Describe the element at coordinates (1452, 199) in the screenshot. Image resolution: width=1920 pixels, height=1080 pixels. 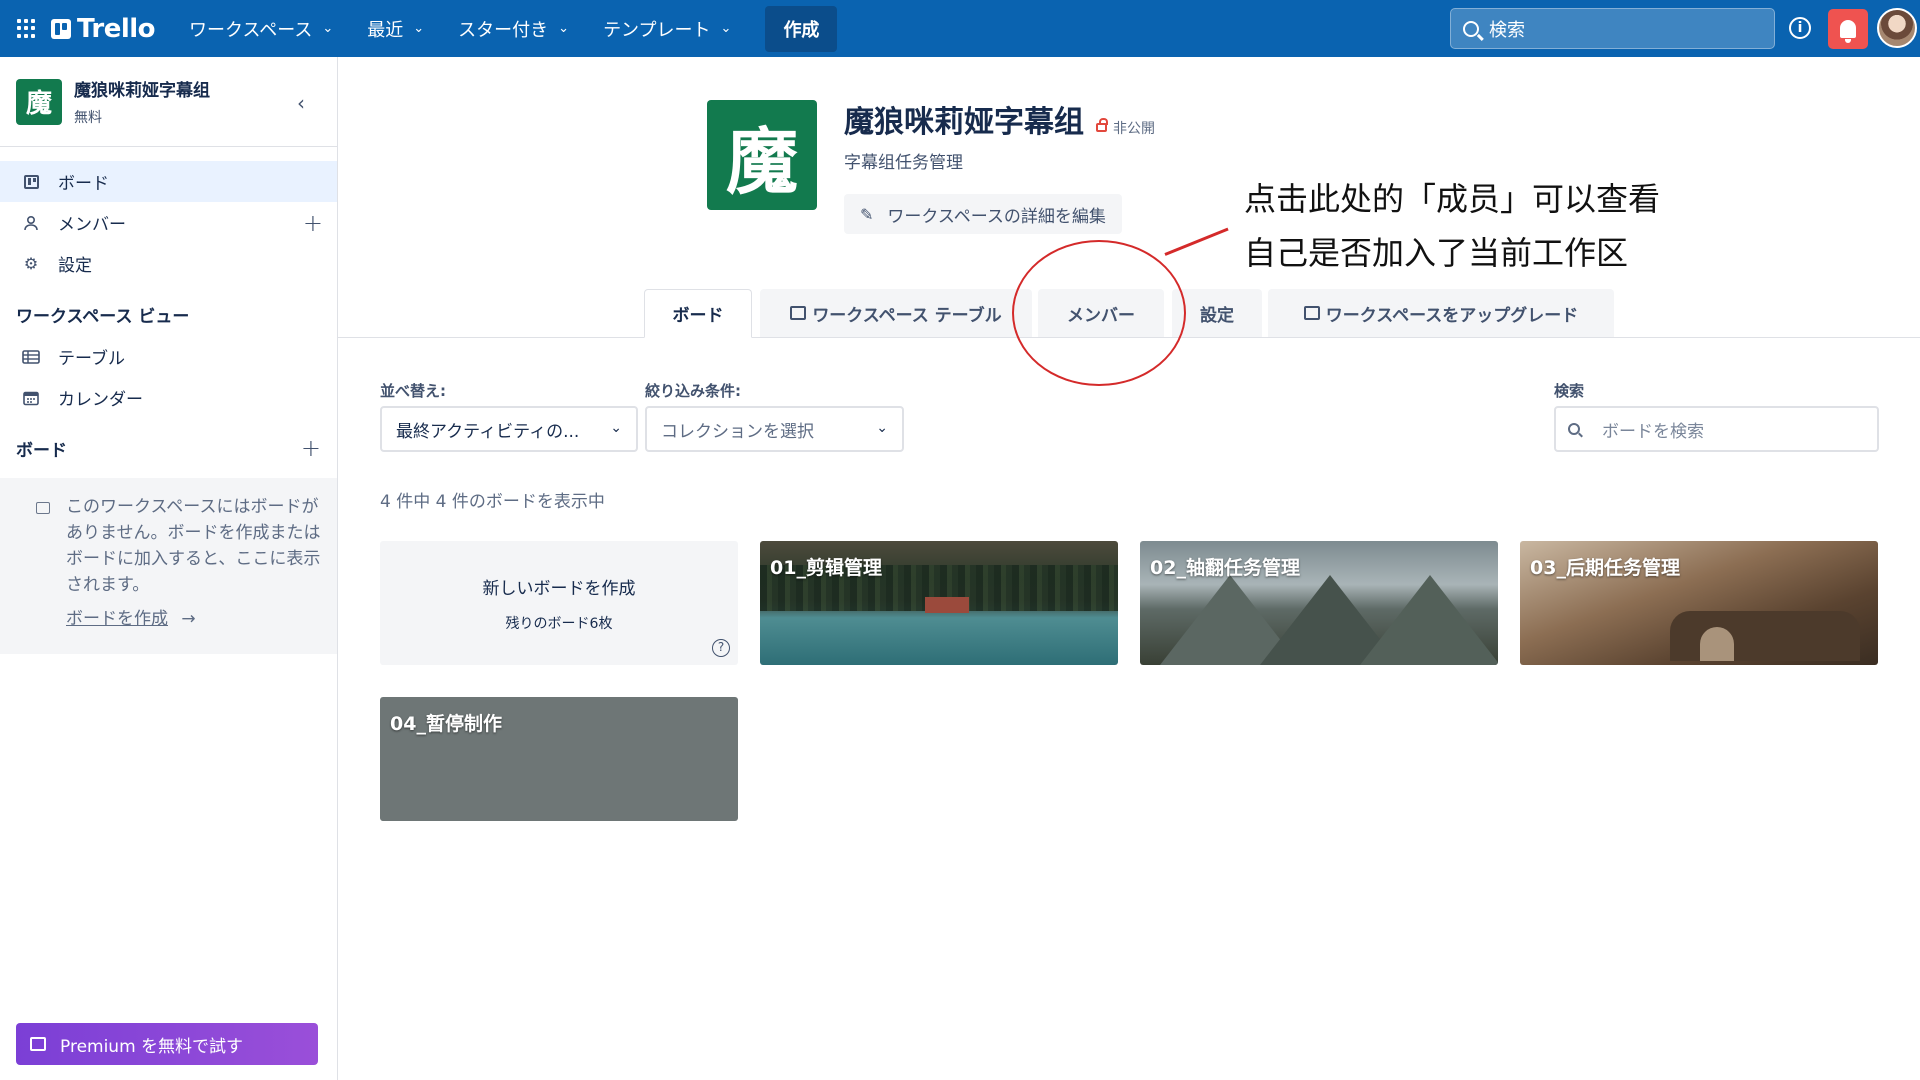
I see `annotation-line-1: 点击此处的「成员」可以查看` at that location.